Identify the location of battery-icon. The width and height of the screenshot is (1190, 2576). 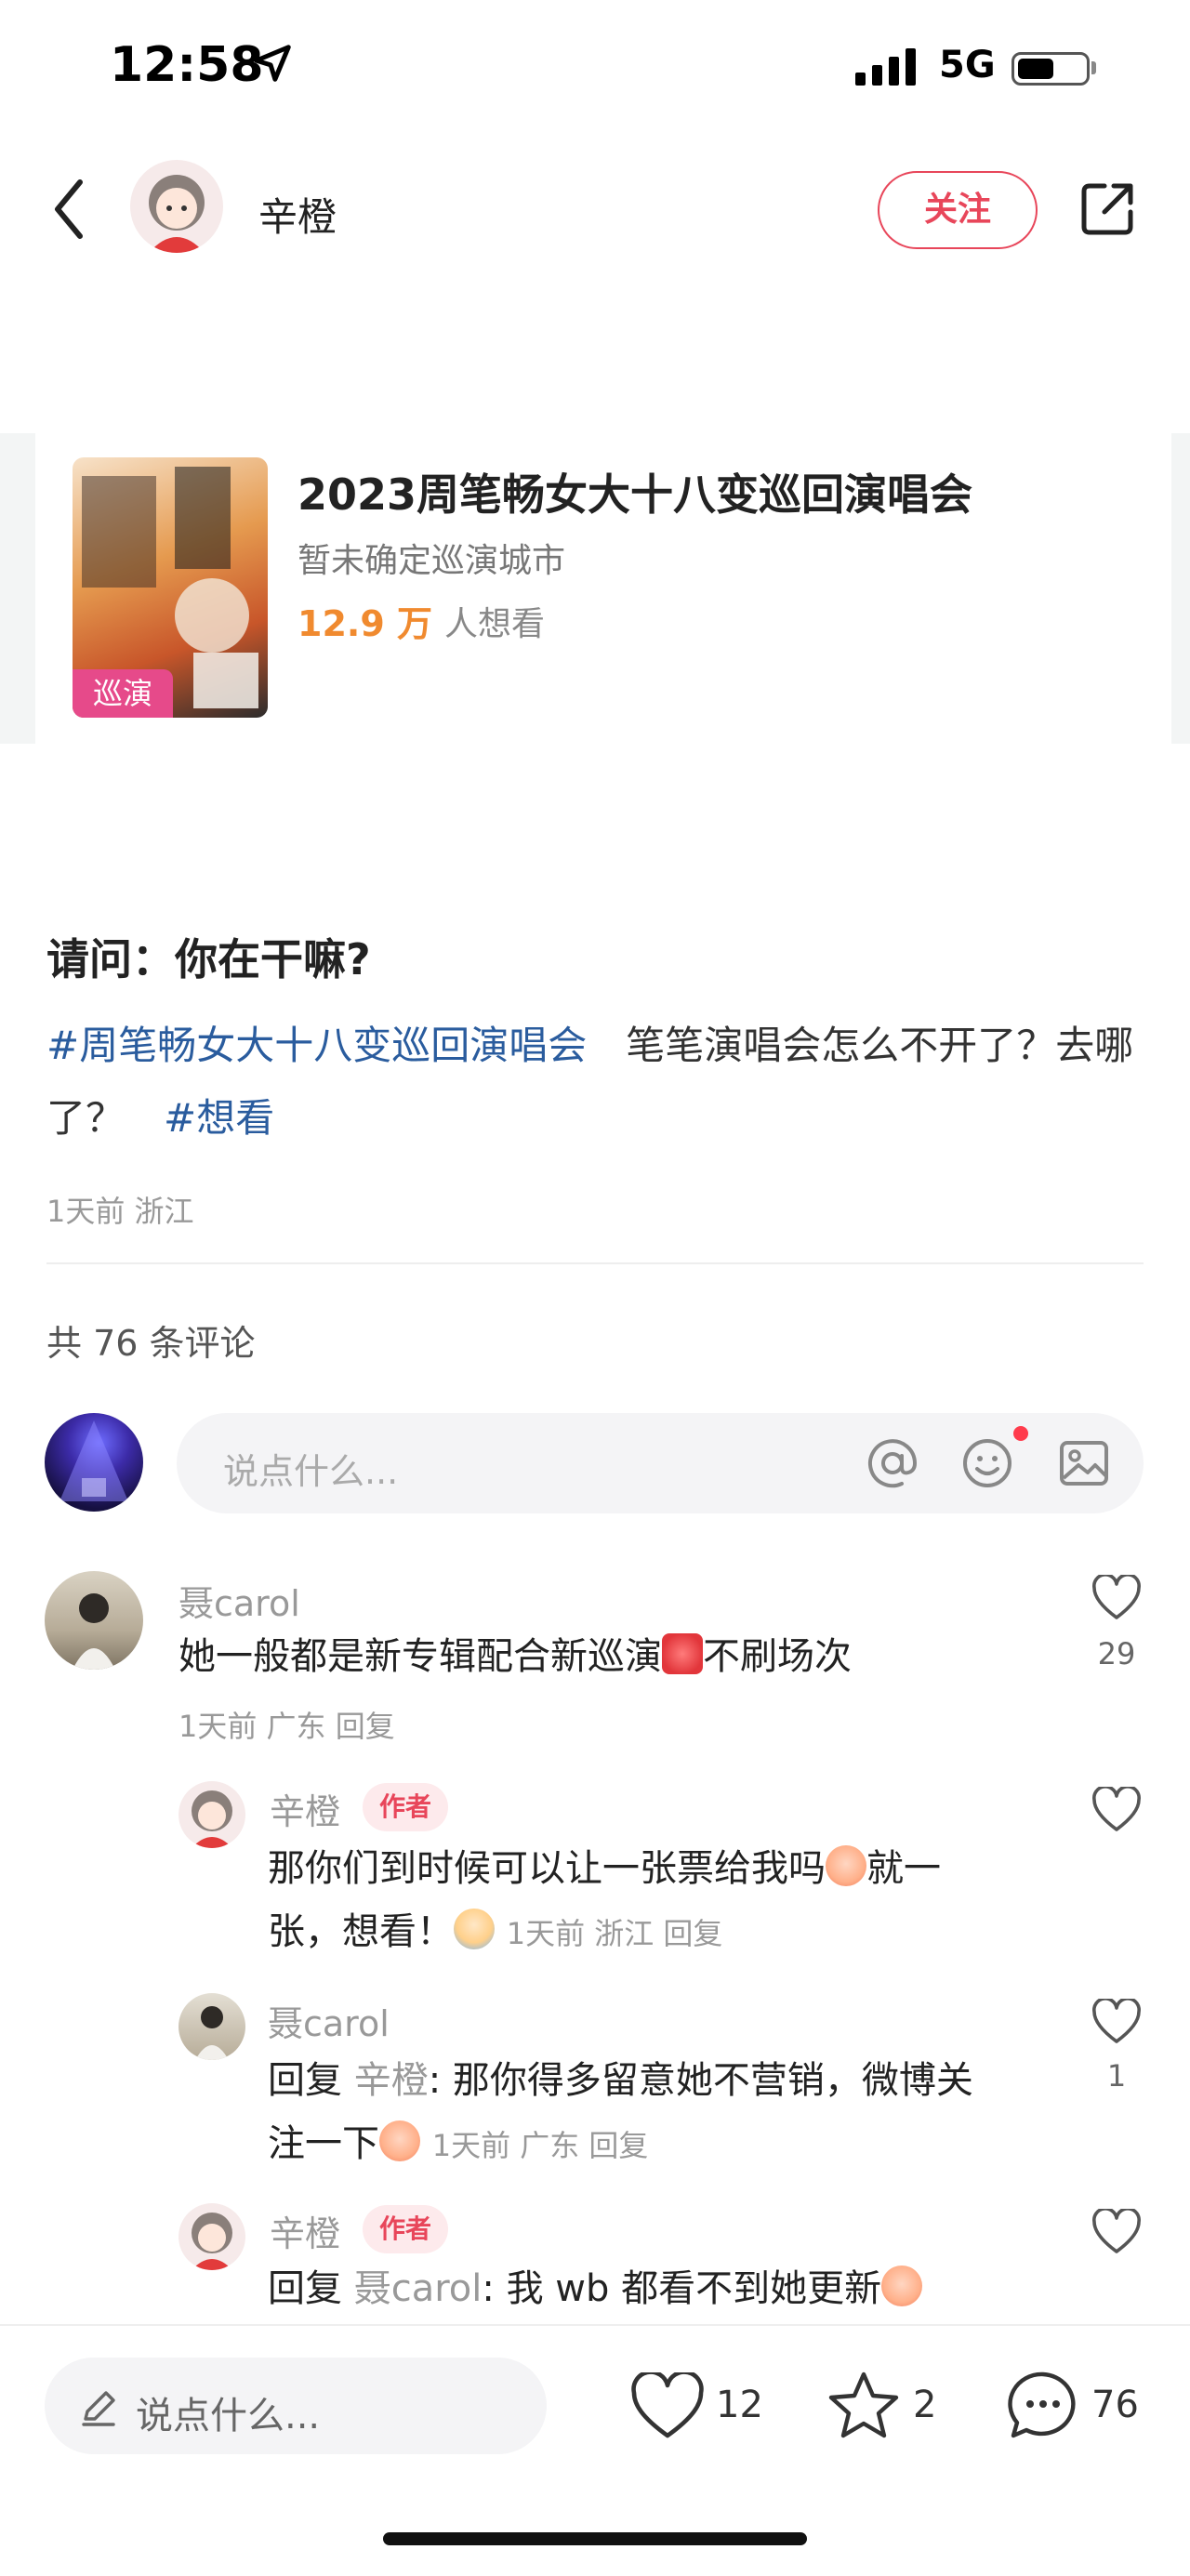
(1051, 69).